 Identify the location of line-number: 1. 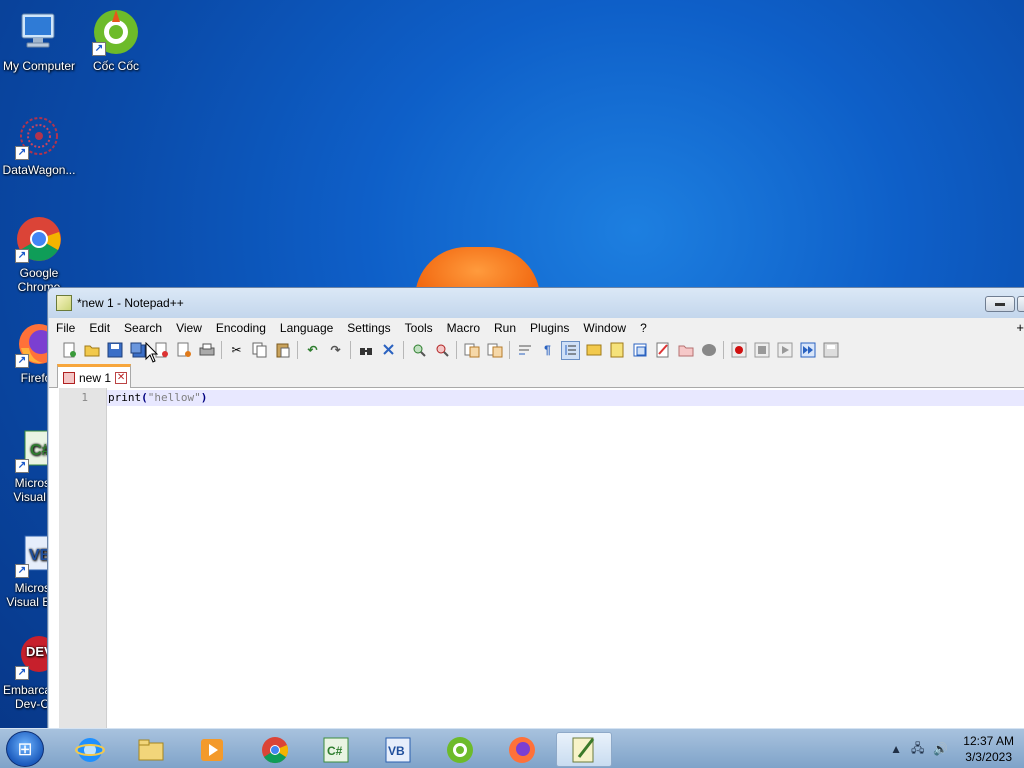
(84, 397).